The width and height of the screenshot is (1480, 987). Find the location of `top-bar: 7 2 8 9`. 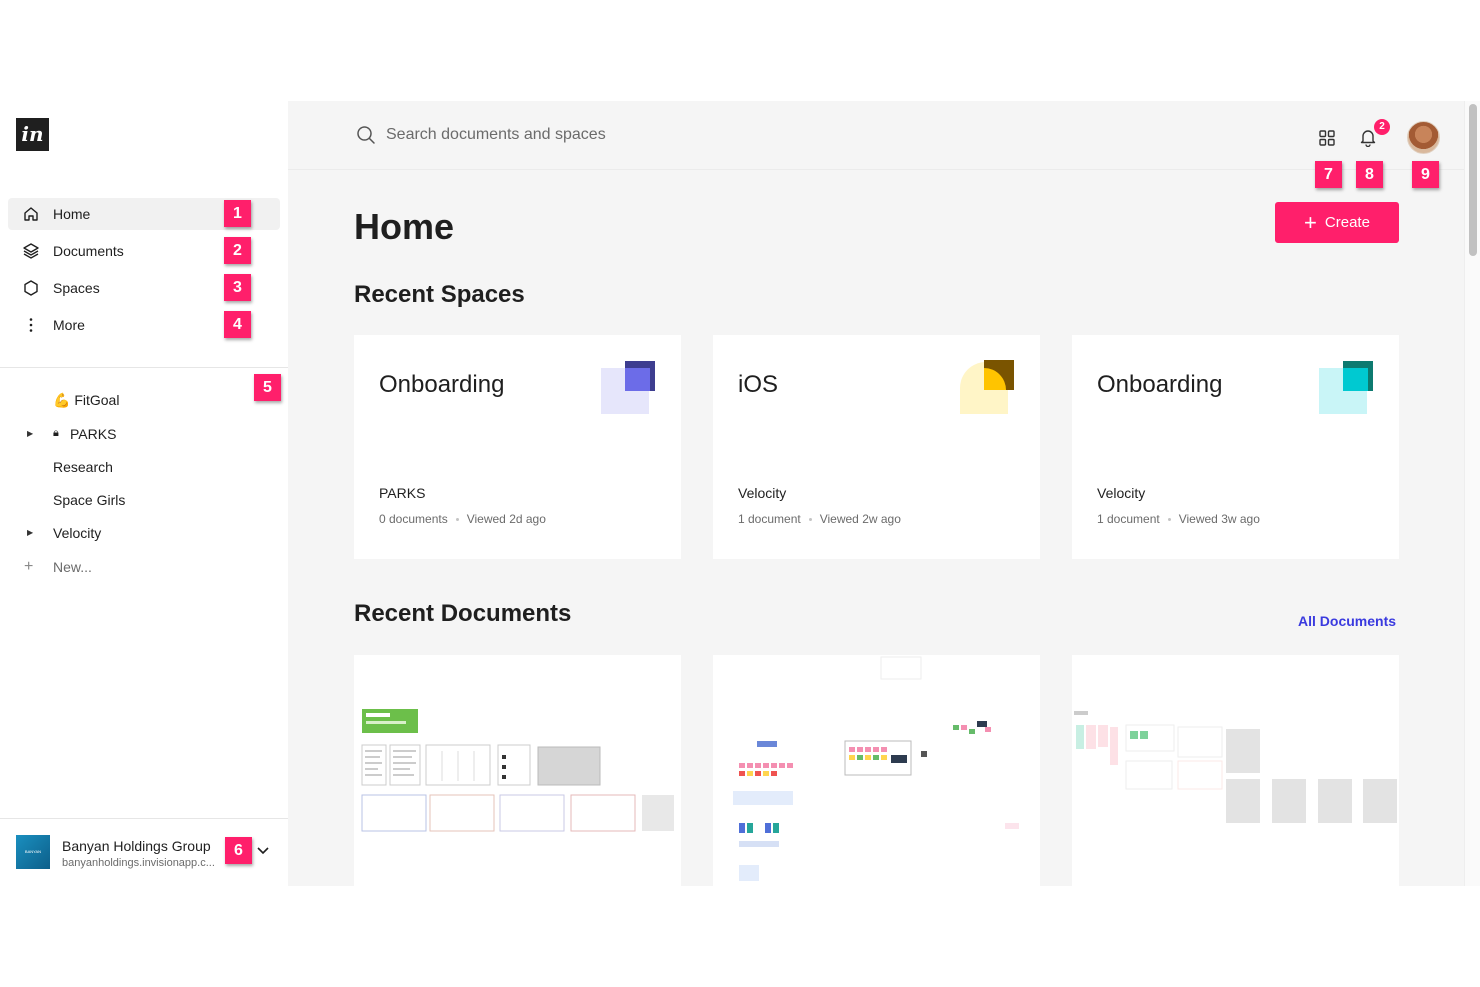

top-bar: 7 2 8 9 is located at coordinates (876, 144).